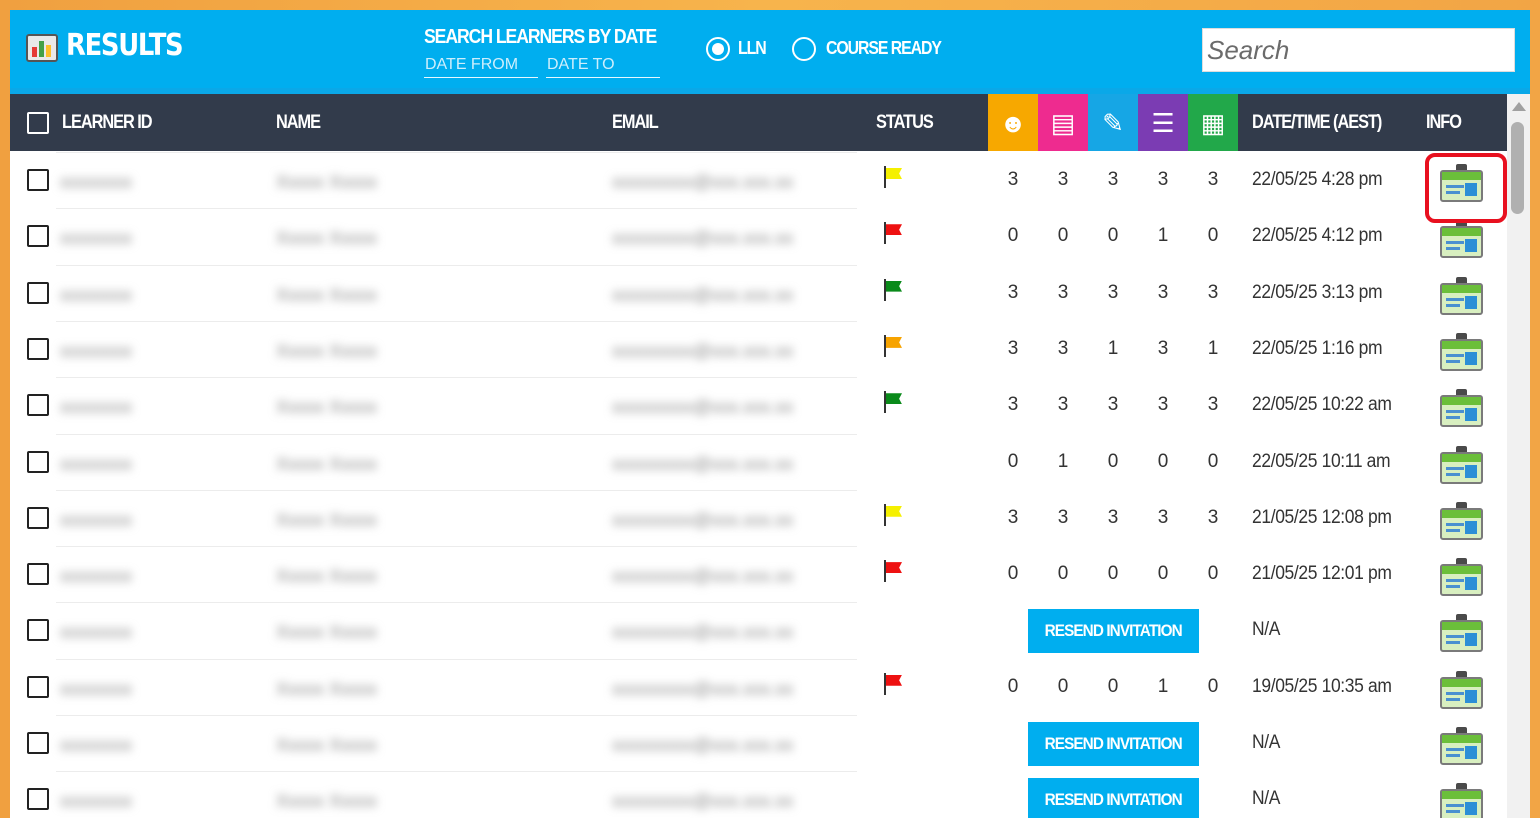  What do you see at coordinates (1317, 123) in the screenshot?
I see `column-datetime: DATE/TIME (AEST)` at bounding box center [1317, 123].